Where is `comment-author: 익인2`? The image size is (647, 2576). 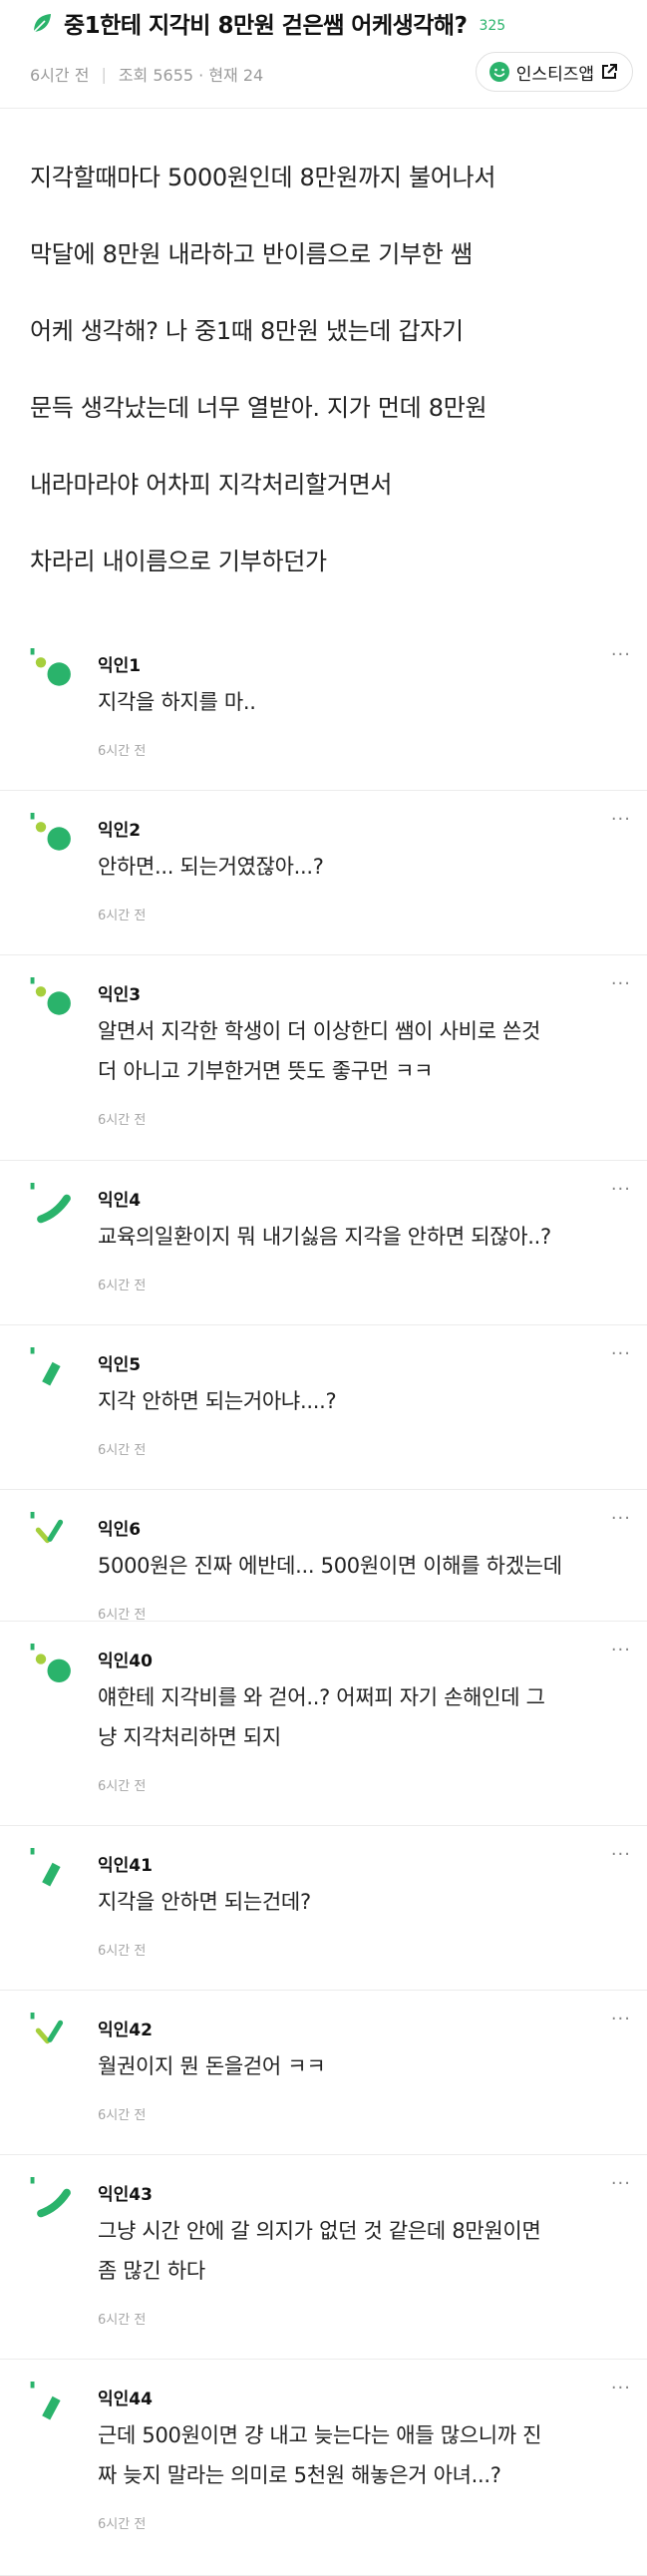
comment-author: 익인2 is located at coordinates (120, 831).